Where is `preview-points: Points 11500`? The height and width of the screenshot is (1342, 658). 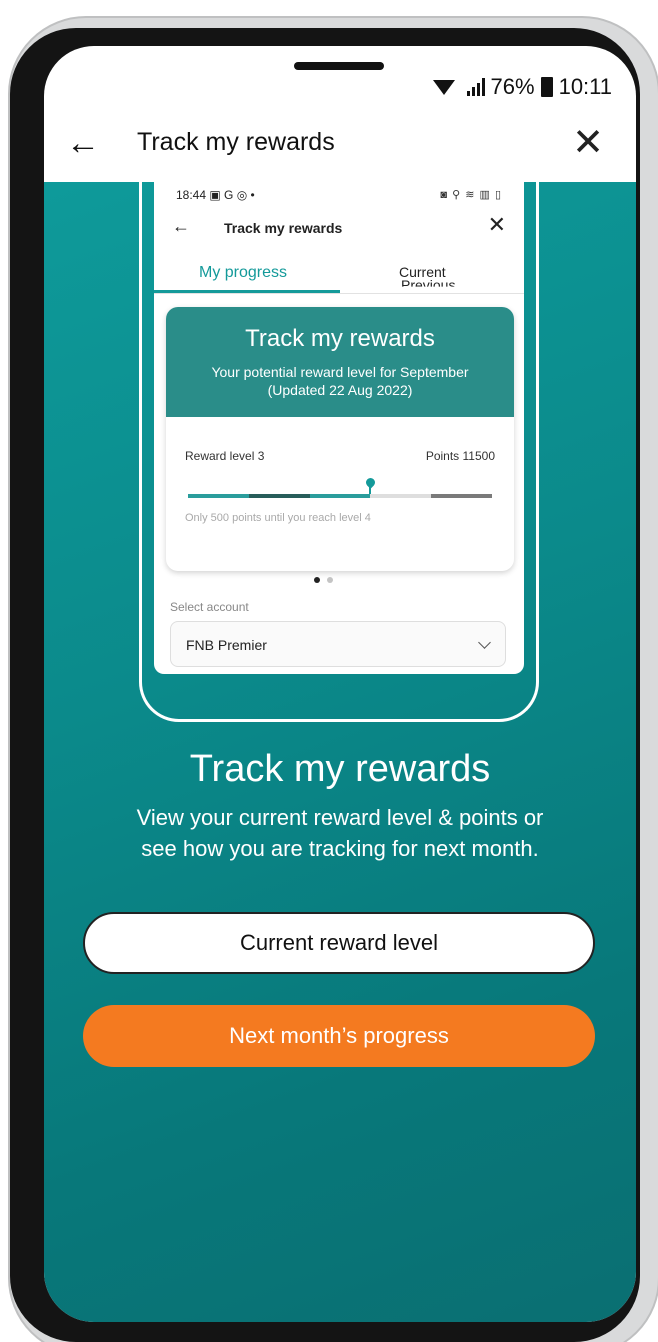 preview-points: Points 11500 is located at coordinates (460, 456).